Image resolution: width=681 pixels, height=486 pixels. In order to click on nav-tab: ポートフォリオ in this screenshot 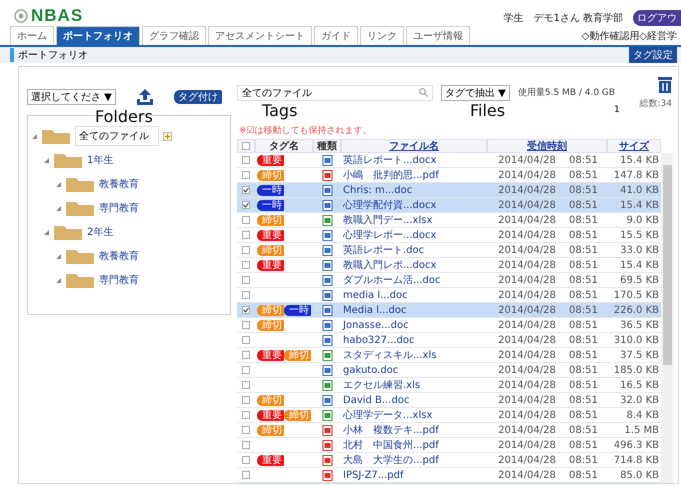, I will do `click(98, 35)`.